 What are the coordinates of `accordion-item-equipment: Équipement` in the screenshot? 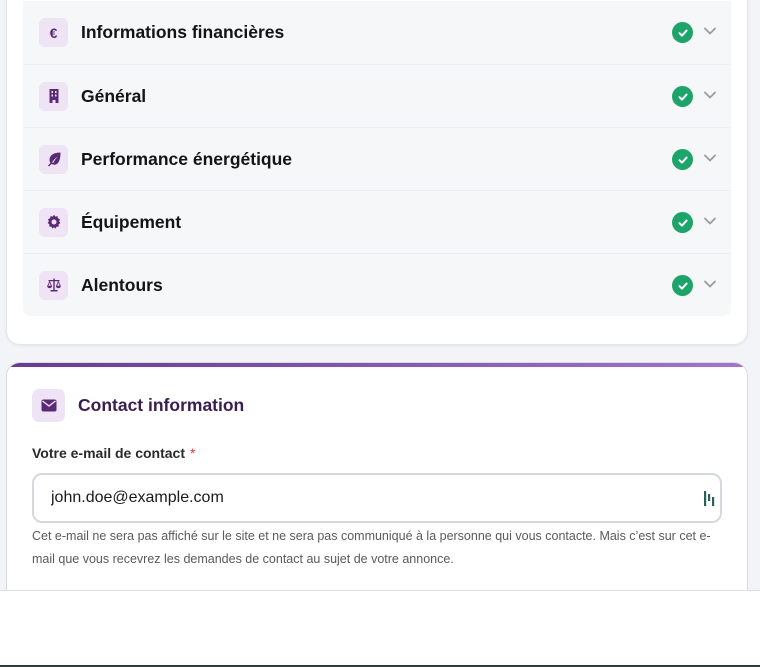 It's located at (377, 221).